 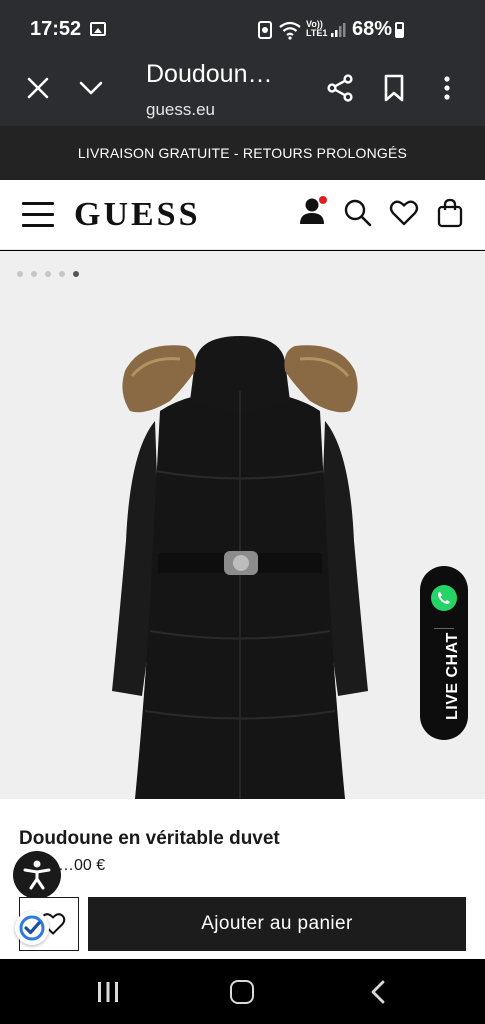 I want to click on network-label: Vo)) LTE1, so click(x=317, y=28).